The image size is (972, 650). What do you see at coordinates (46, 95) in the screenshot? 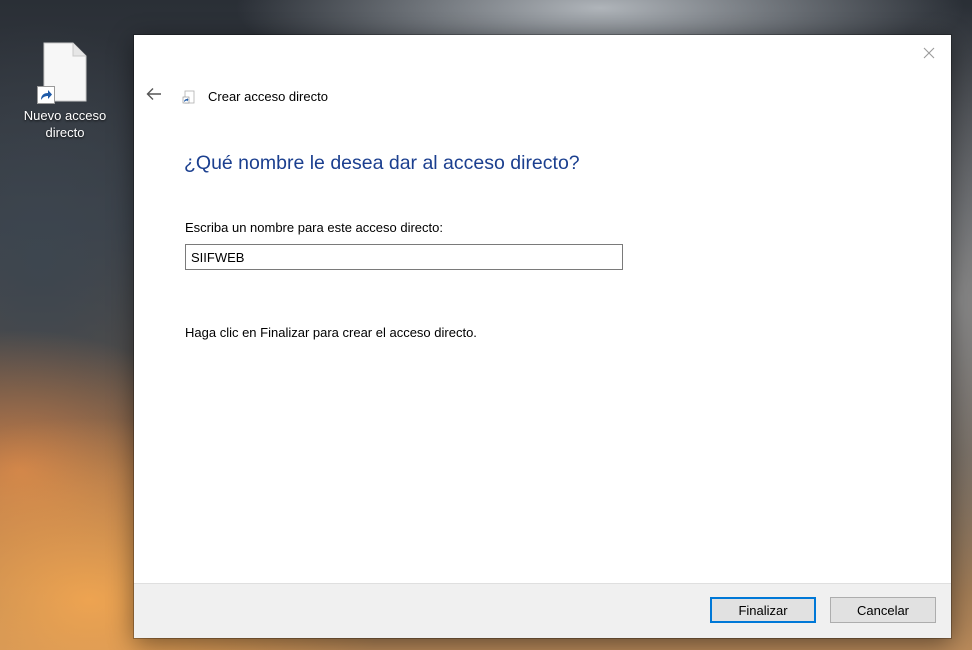
I see `shortcut-arrow-icon` at bounding box center [46, 95].